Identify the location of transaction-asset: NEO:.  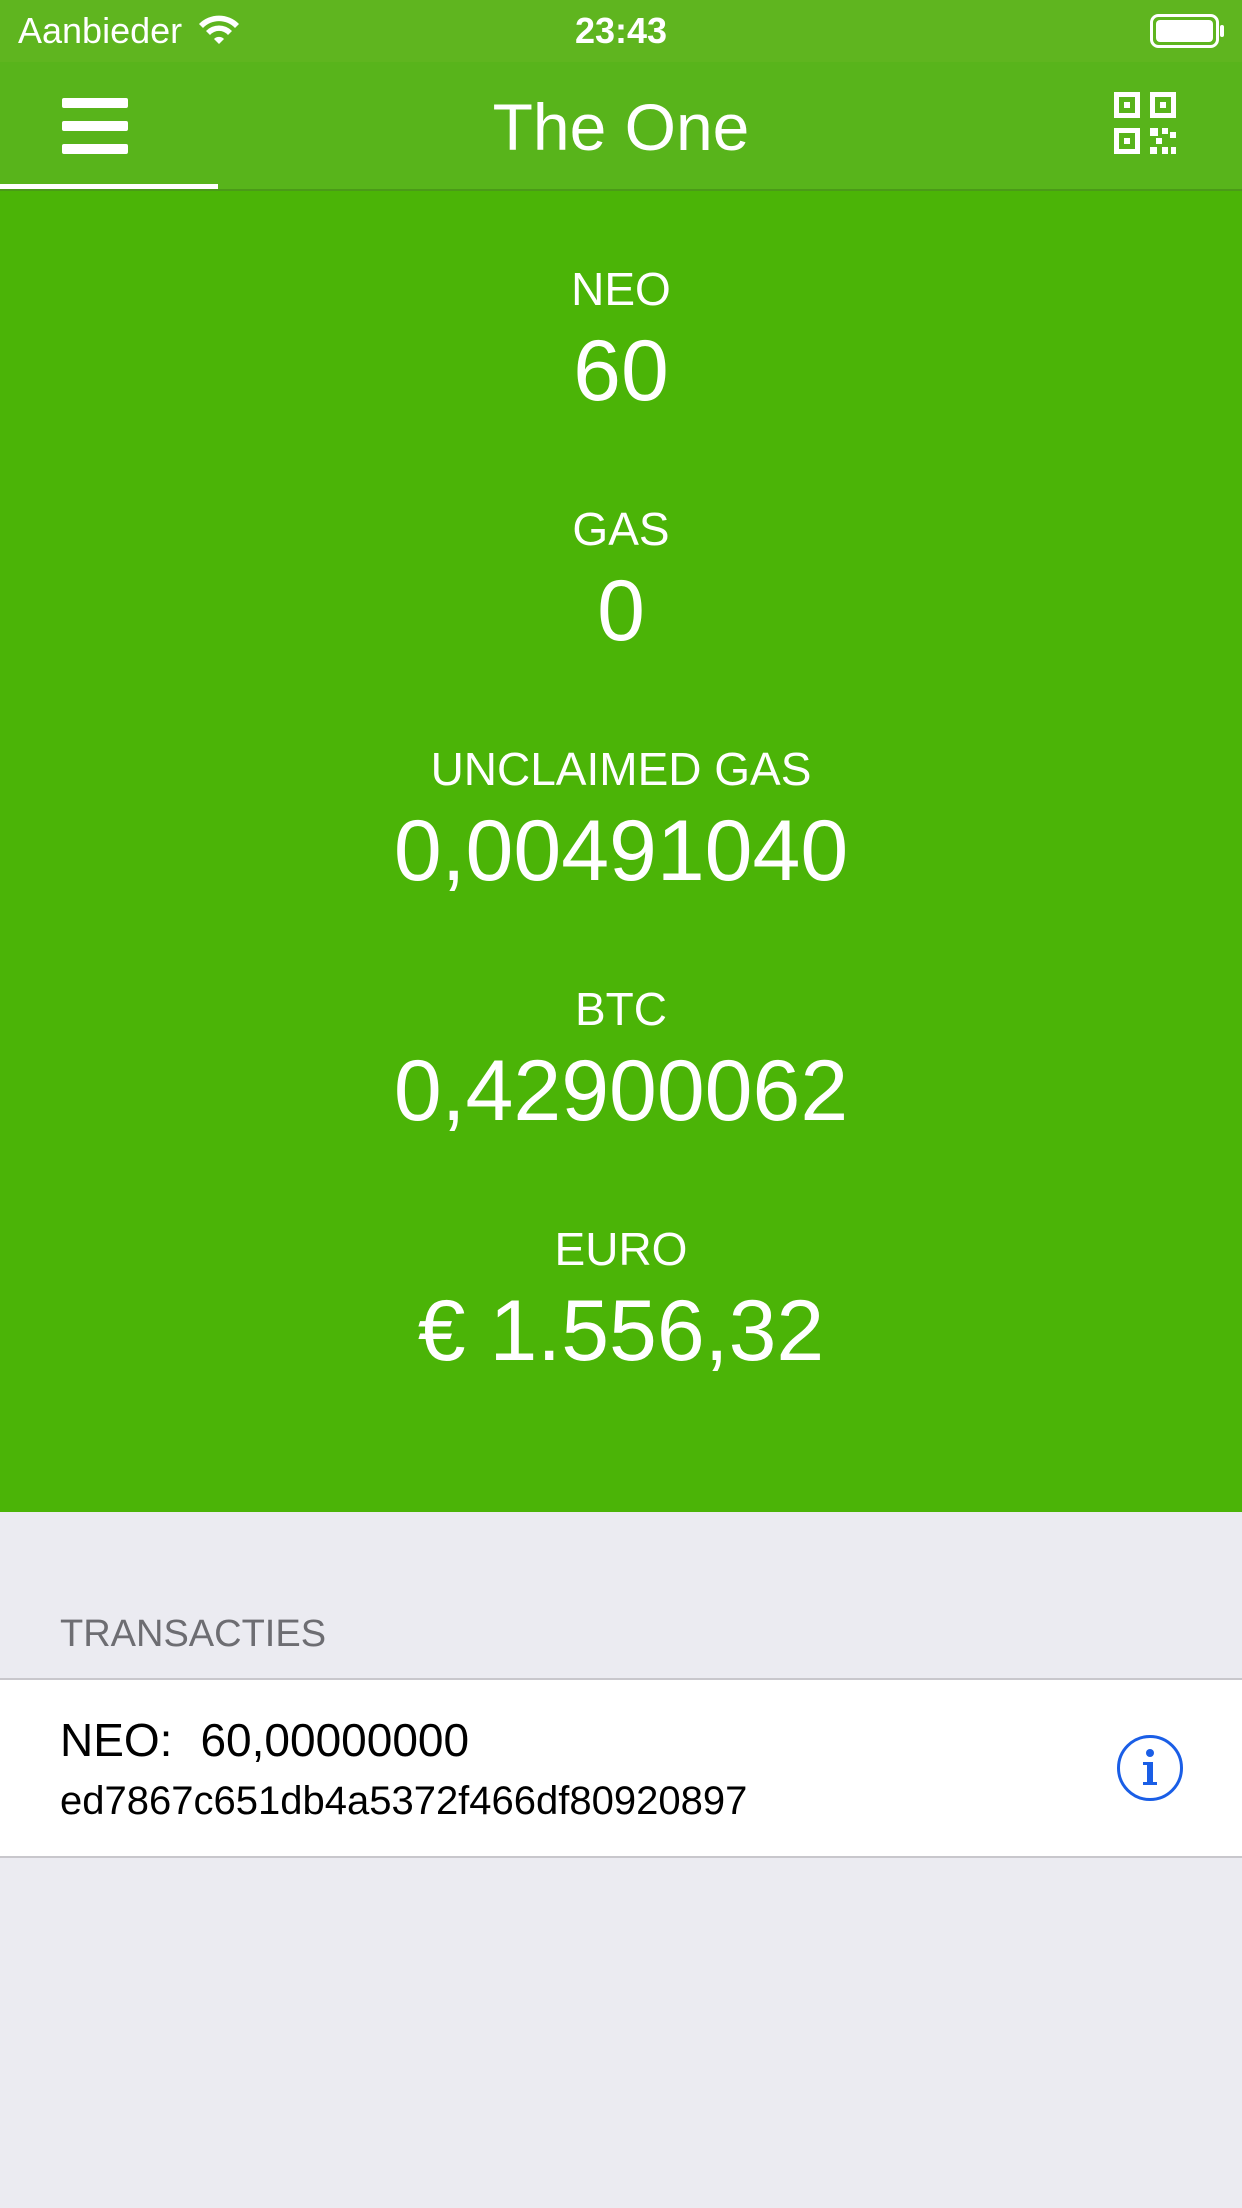
(116, 1740).